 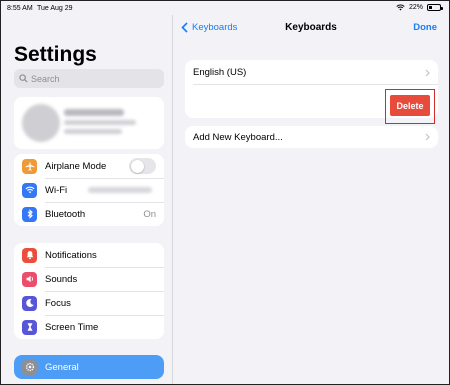 What do you see at coordinates (61, 279) in the screenshot?
I see `sidebar-item-label: Sounds` at bounding box center [61, 279].